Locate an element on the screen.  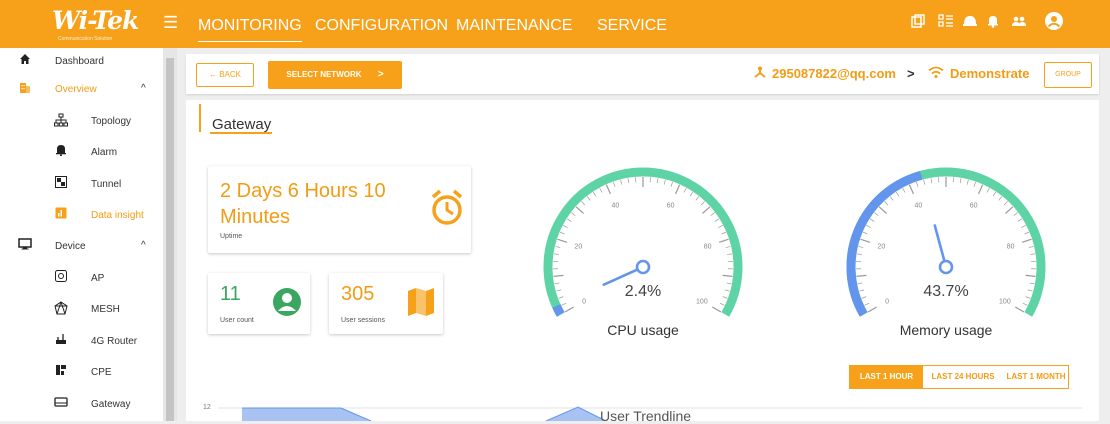
monitor-icon is located at coordinates (25, 245).